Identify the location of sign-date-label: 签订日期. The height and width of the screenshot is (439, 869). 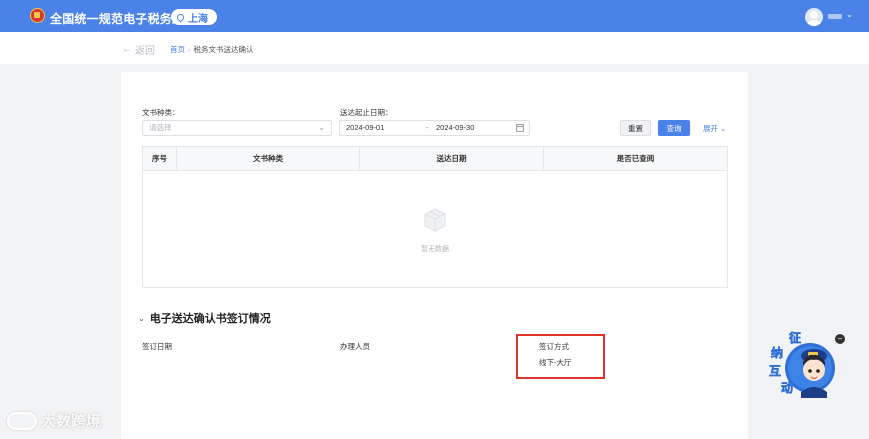
(157, 346).